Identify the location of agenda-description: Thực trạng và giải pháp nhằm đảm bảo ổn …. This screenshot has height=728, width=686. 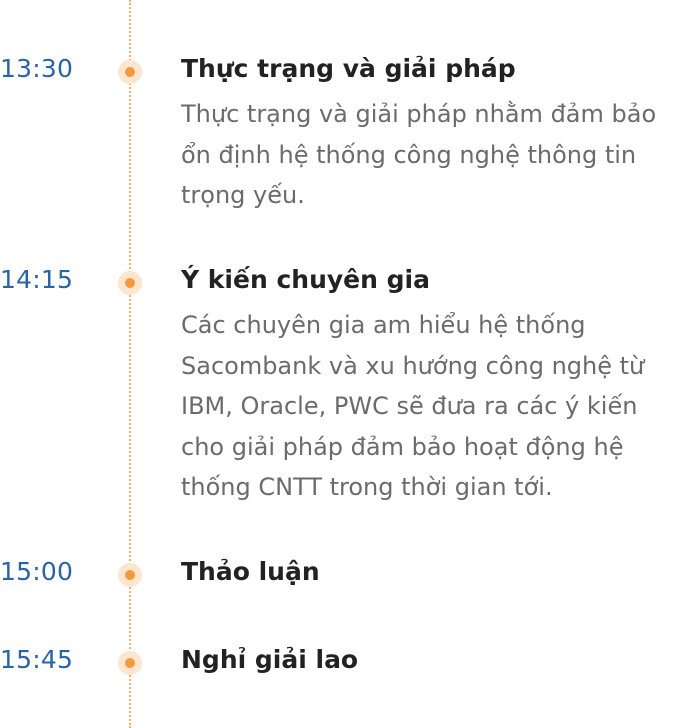
(431, 155).